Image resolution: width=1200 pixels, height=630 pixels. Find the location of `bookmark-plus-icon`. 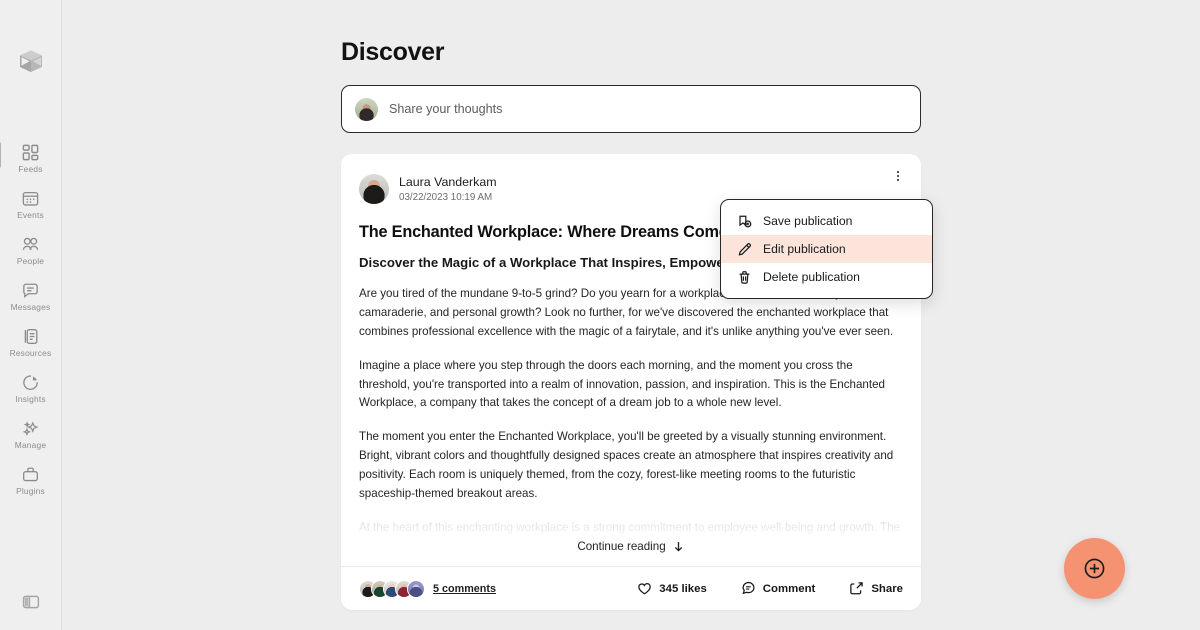

bookmark-plus-icon is located at coordinates (745, 221).